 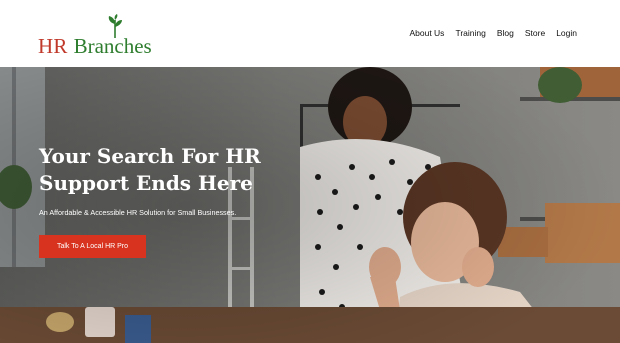 I want to click on nav-blog: Blog, so click(x=505, y=33).